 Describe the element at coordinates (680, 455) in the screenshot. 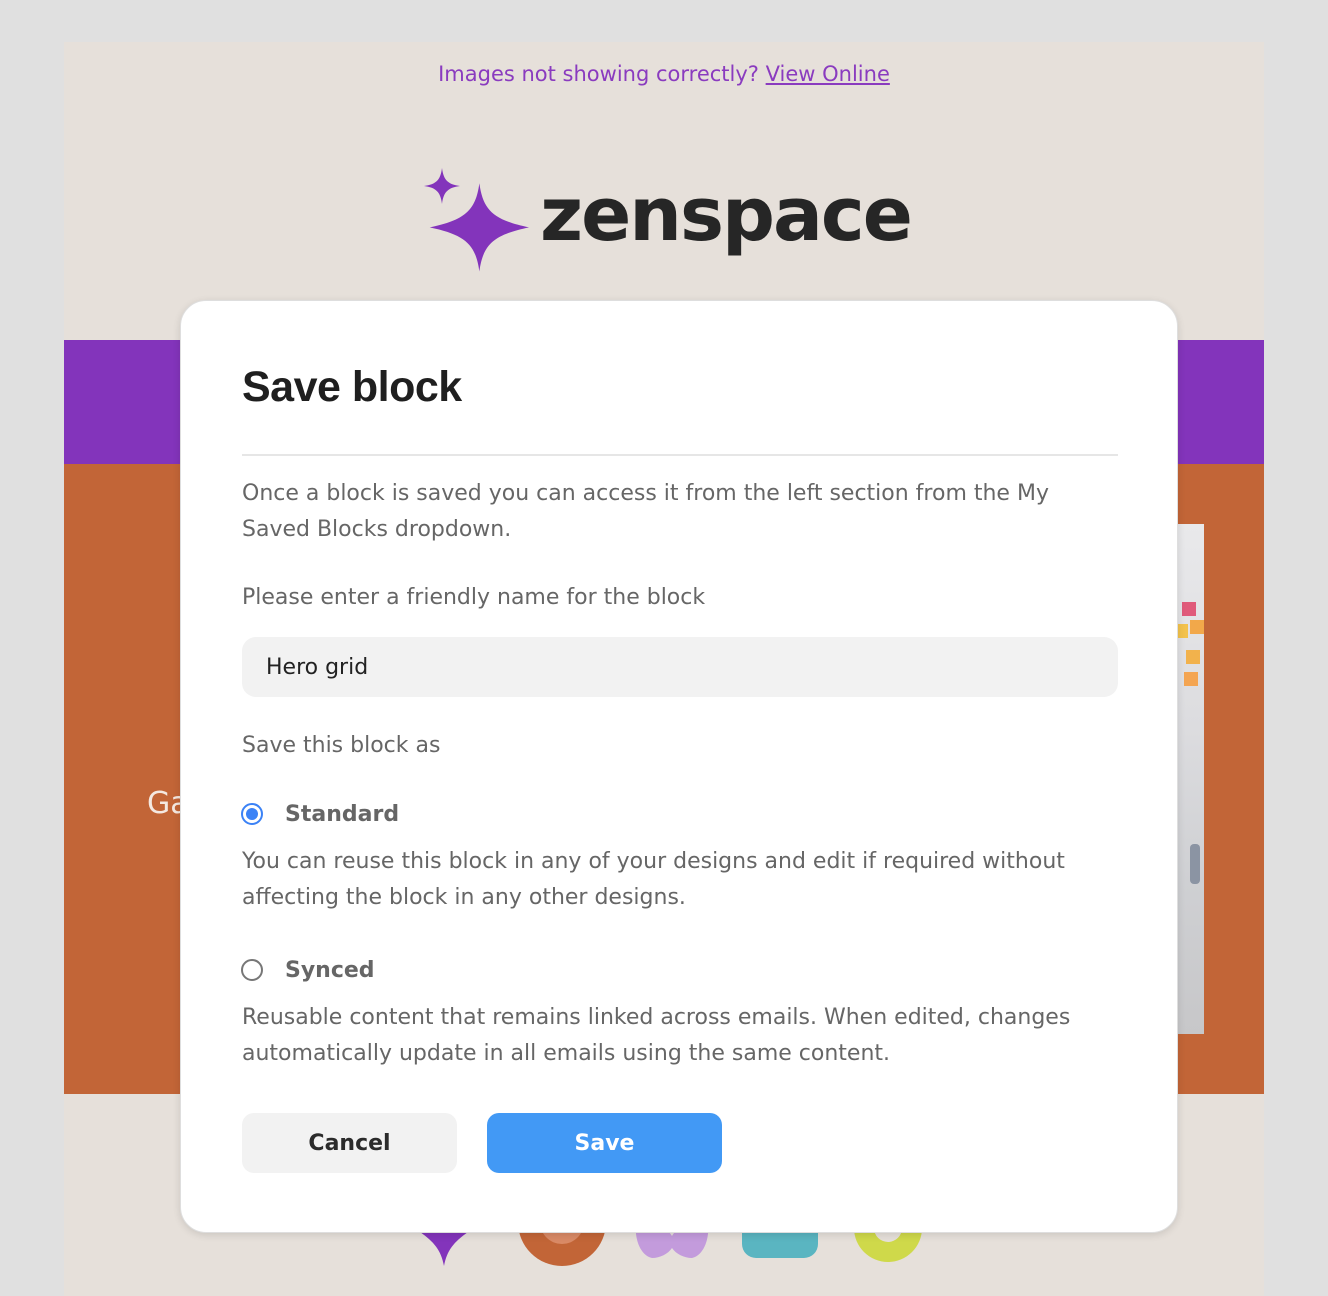

I see `dialog-divider` at that location.